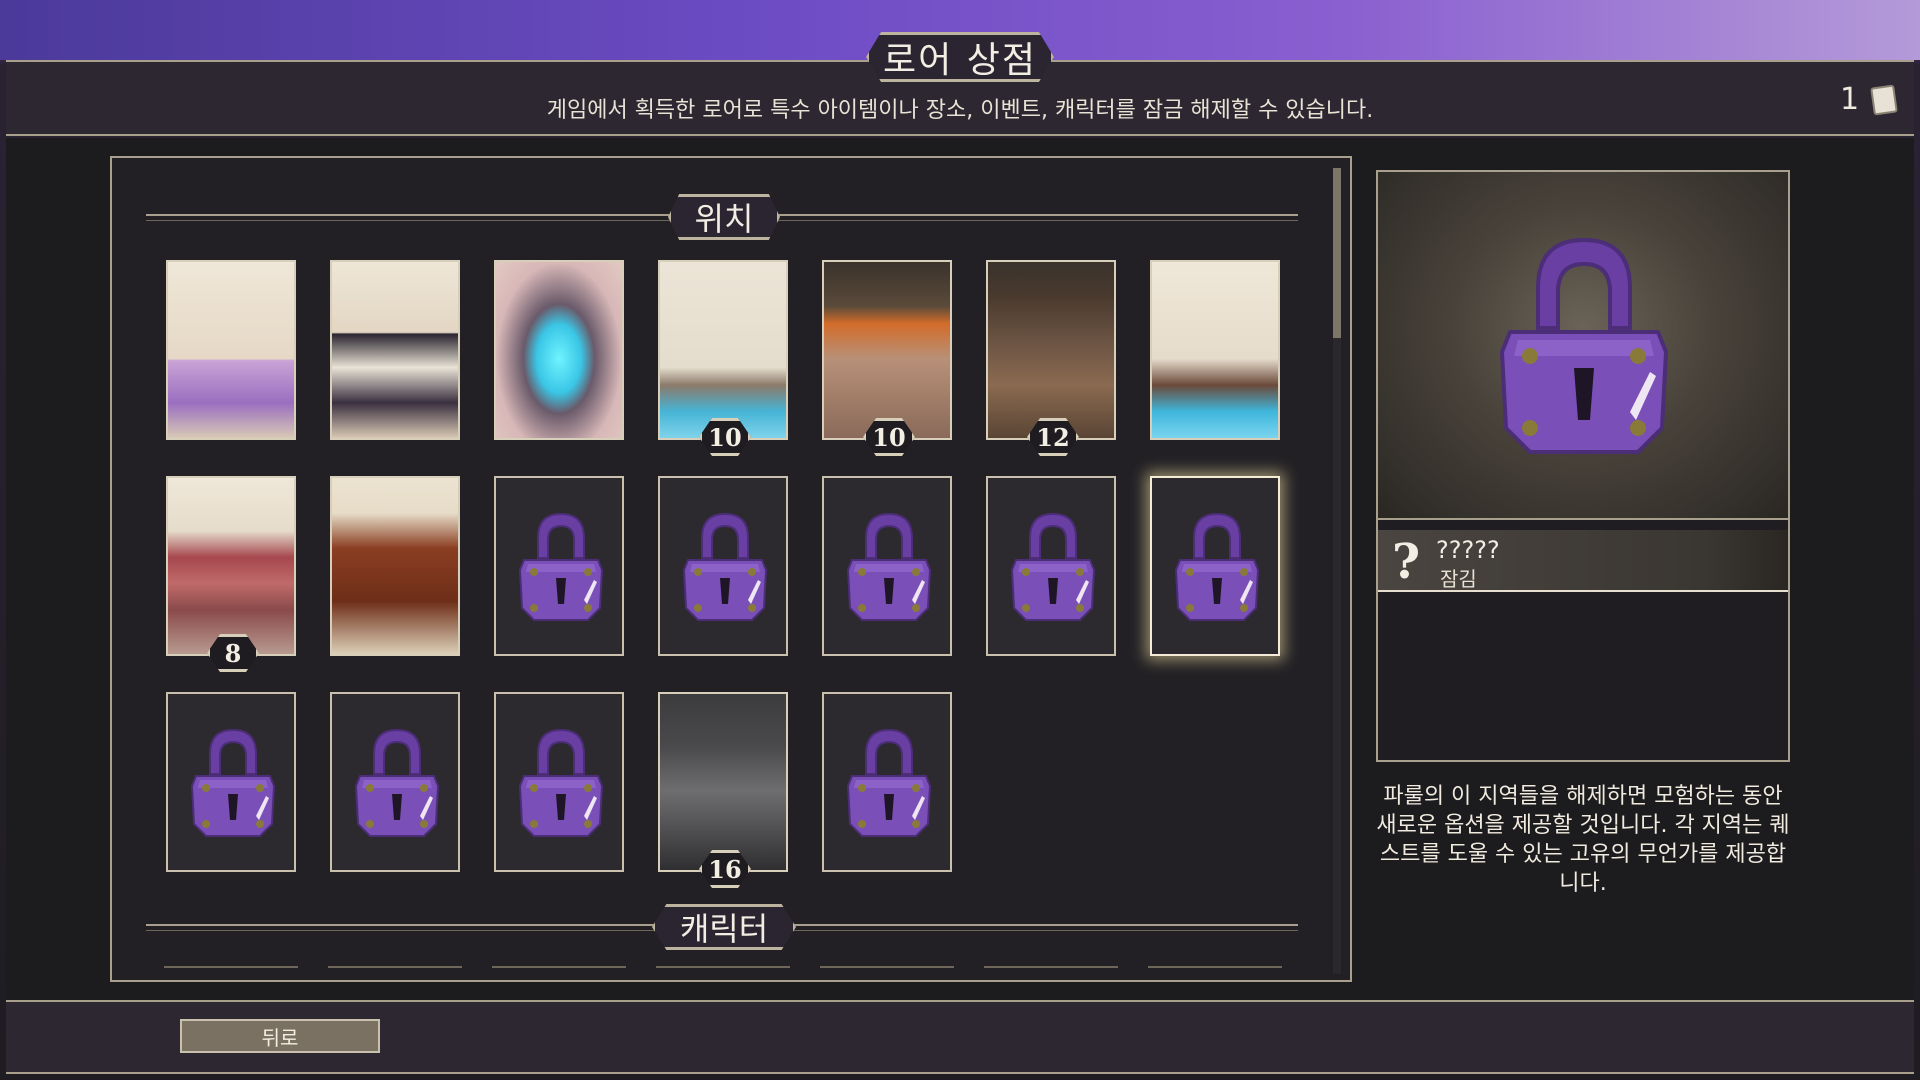 The image size is (1920, 1080). Describe the element at coordinates (887, 350) in the screenshot. I see `brazier-image` at that location.